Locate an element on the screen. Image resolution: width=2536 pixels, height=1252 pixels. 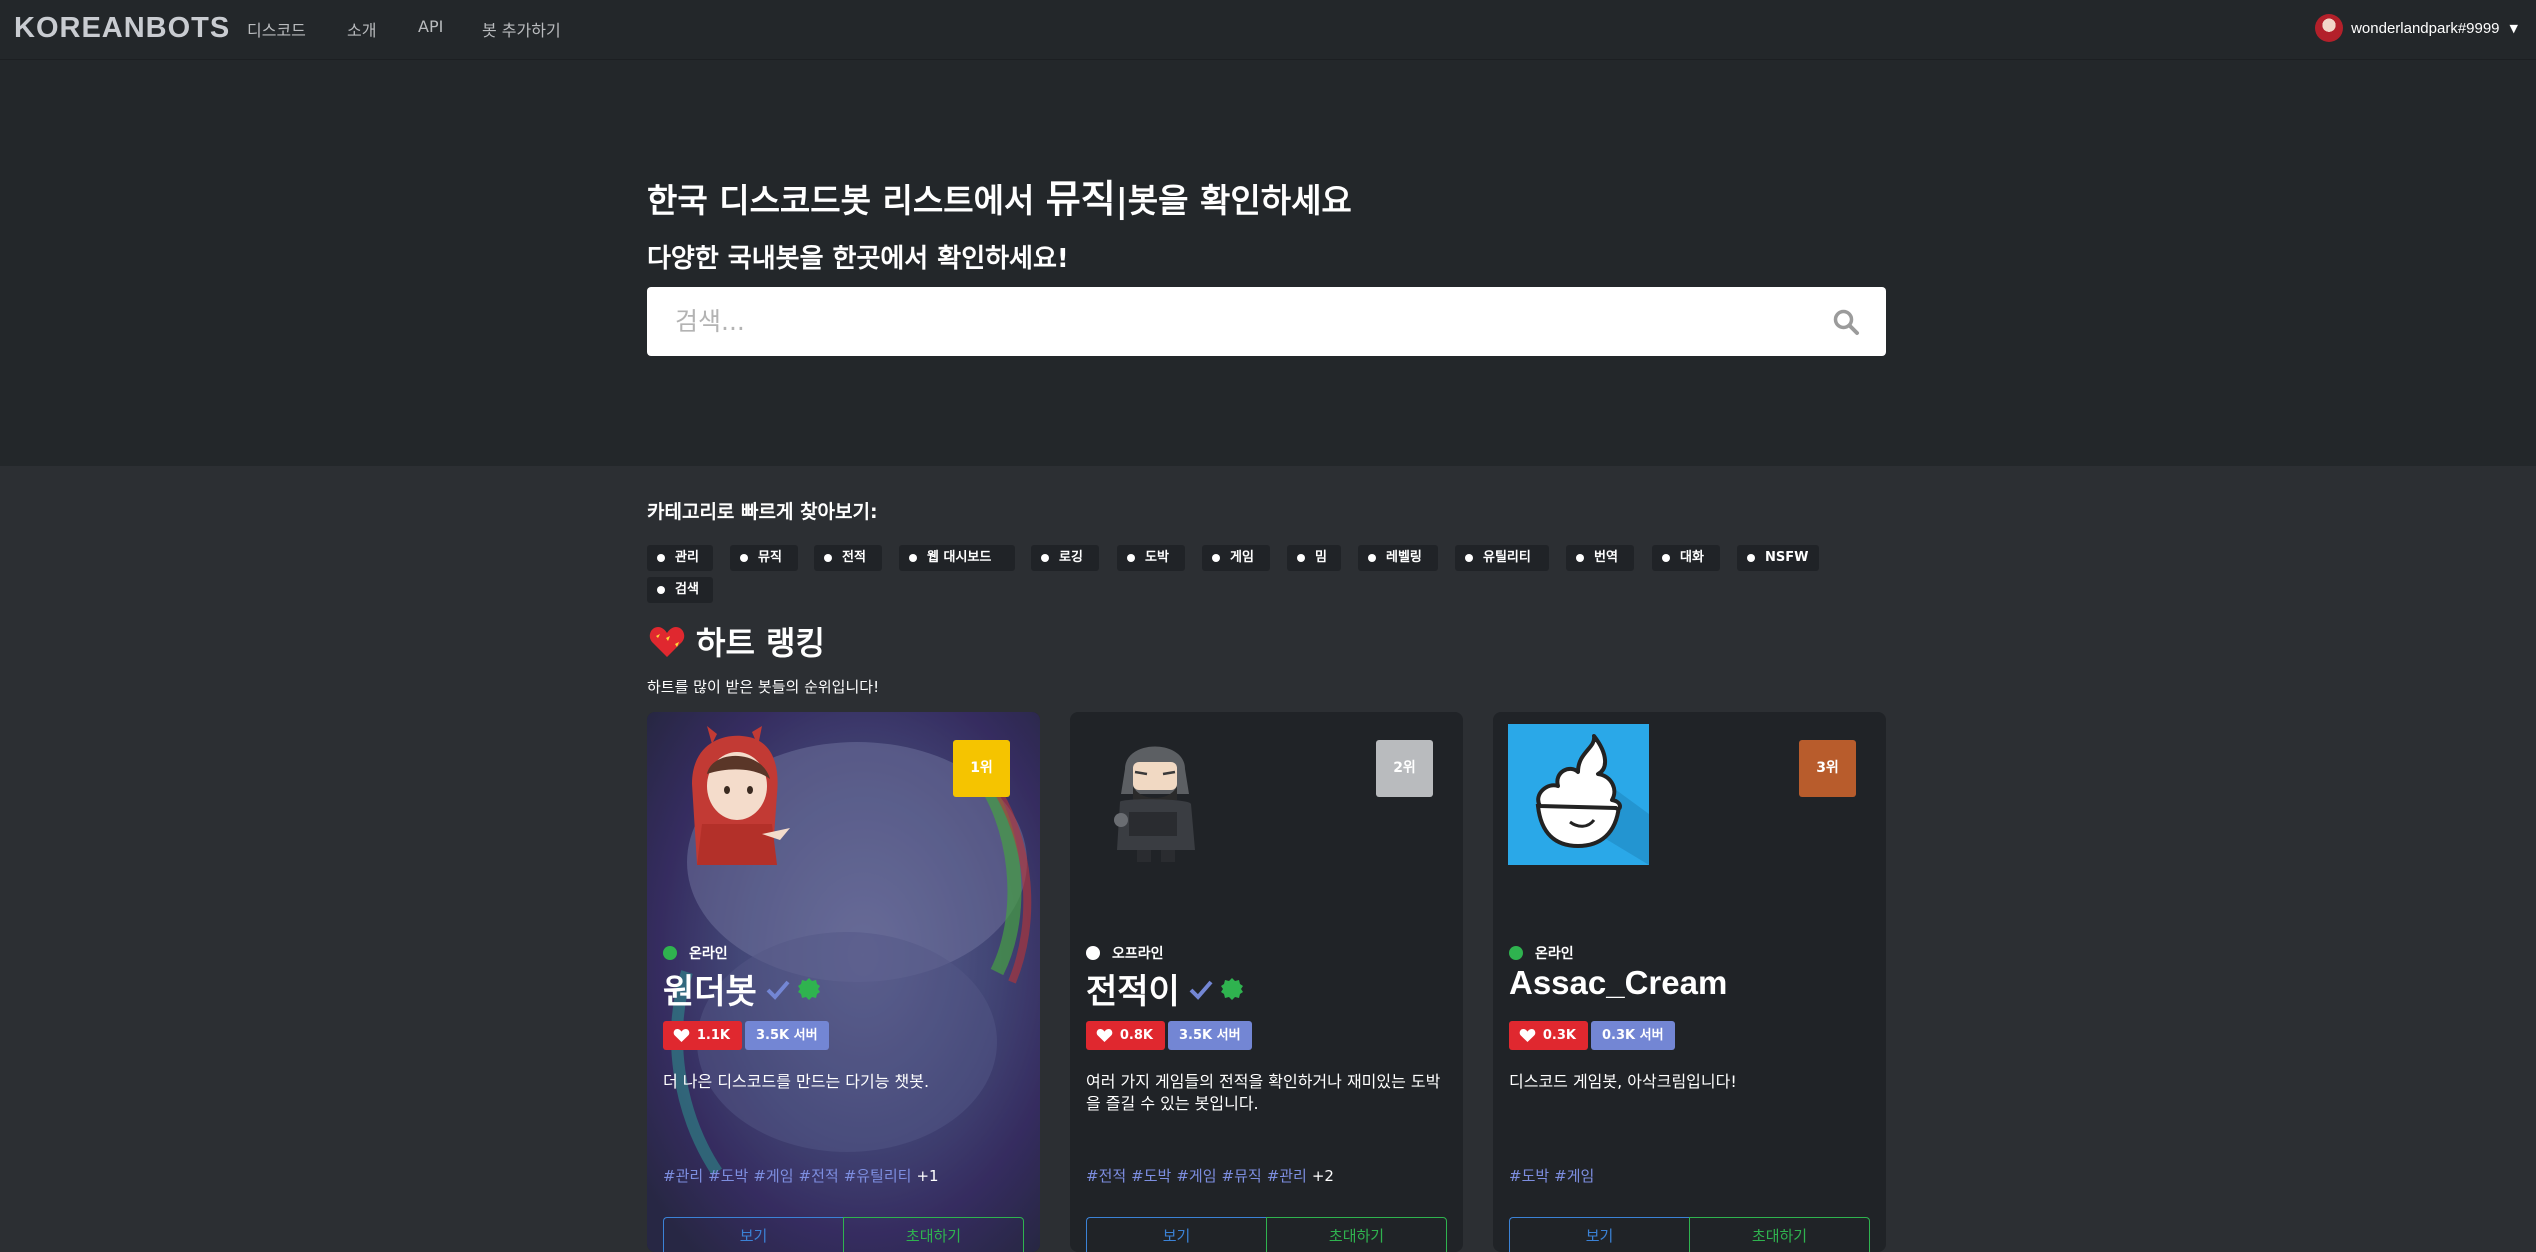
bot-name: 전적이 is located at coordinates (1133, 988).